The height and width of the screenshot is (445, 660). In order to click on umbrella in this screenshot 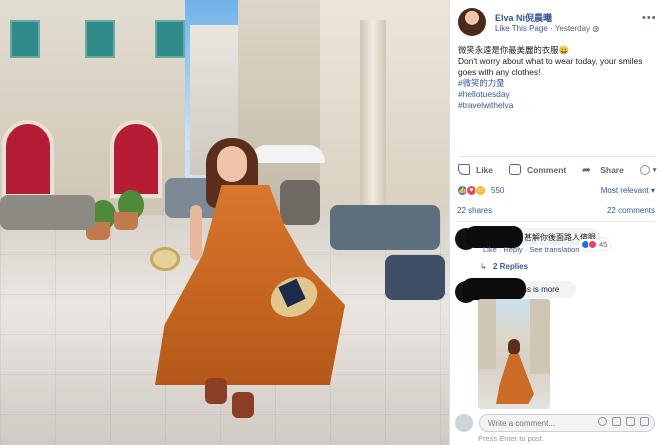, I will do `click(287, 154)`.